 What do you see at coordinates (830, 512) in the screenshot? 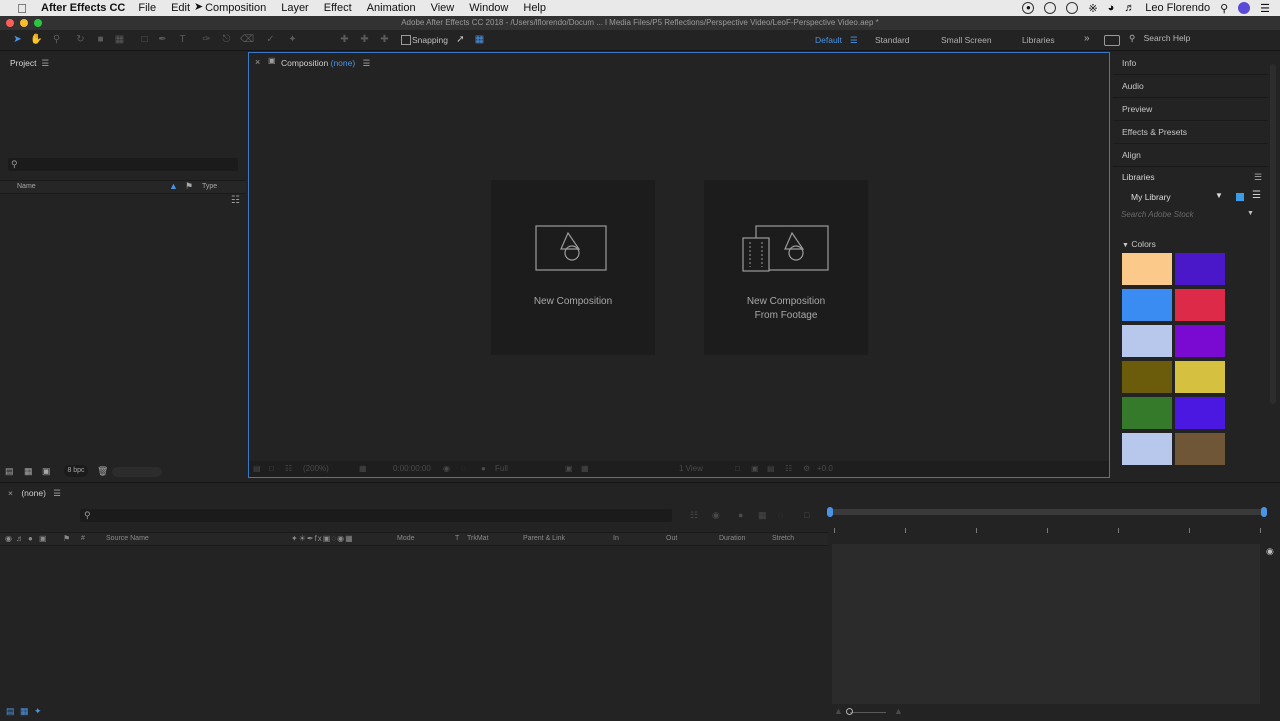
I see `time-navigator-start-handle` at bounding box center [830, 512].